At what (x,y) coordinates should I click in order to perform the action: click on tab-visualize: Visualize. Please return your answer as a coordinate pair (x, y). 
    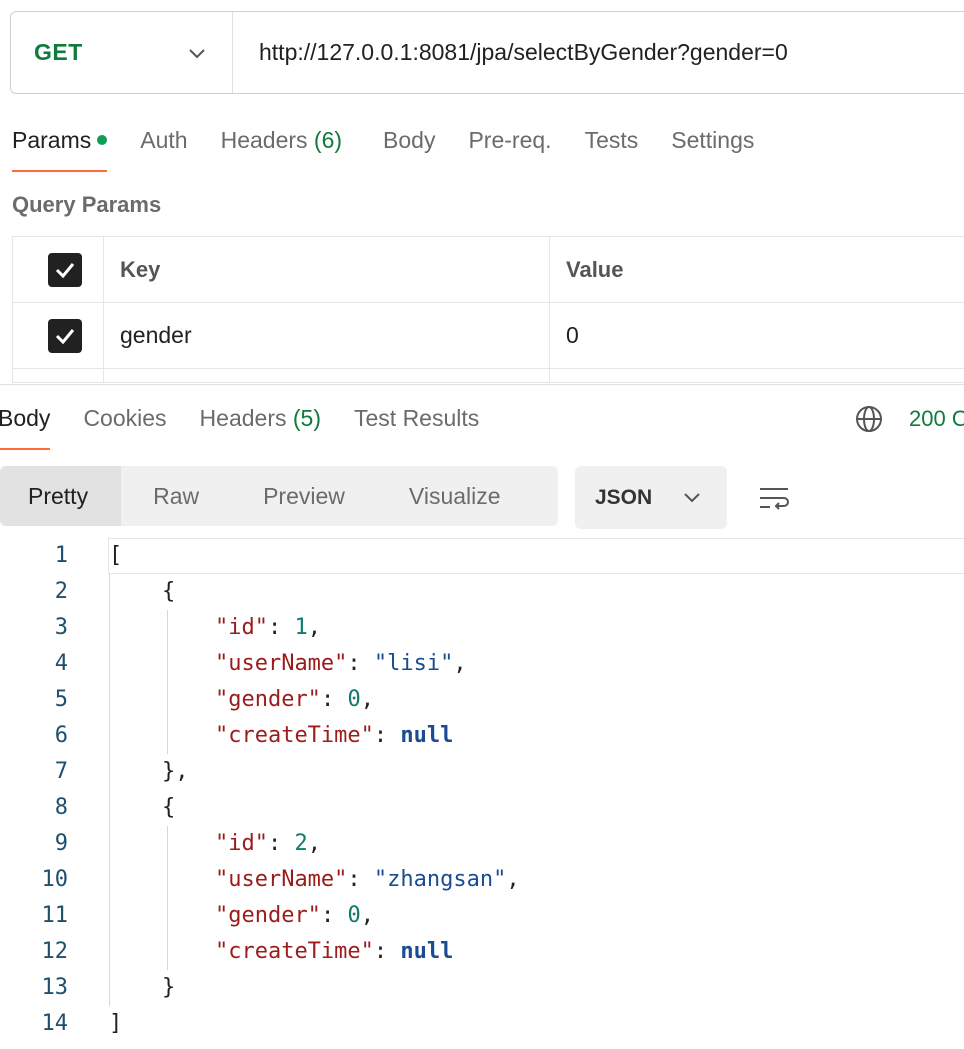
    Looking at the image, I should click on (455, 496).